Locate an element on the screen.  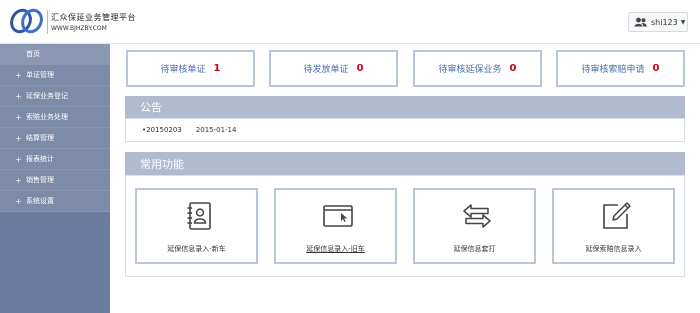
sidebar-item-system-settings: + 系统设置 is located at coordinates (55, 201).